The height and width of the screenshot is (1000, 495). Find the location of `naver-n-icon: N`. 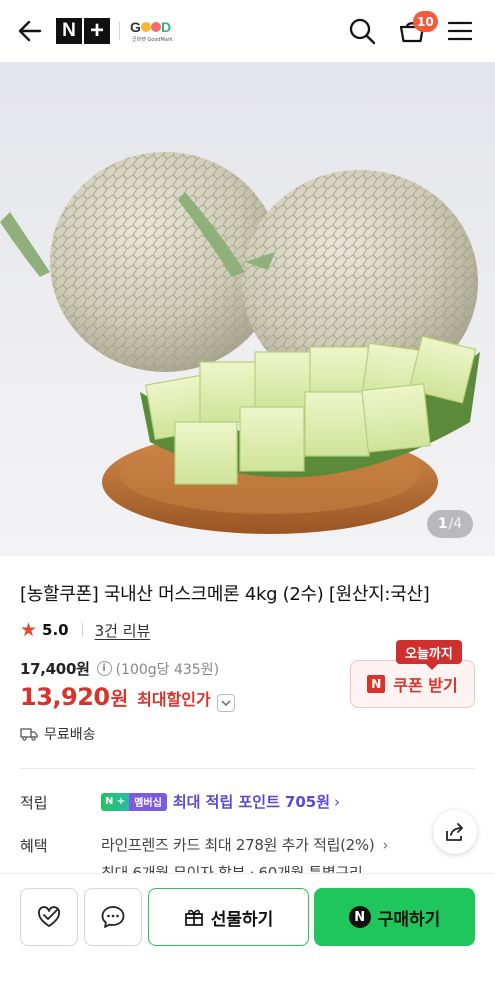

naver-n-icon: N is located at coordinates (376, 684).